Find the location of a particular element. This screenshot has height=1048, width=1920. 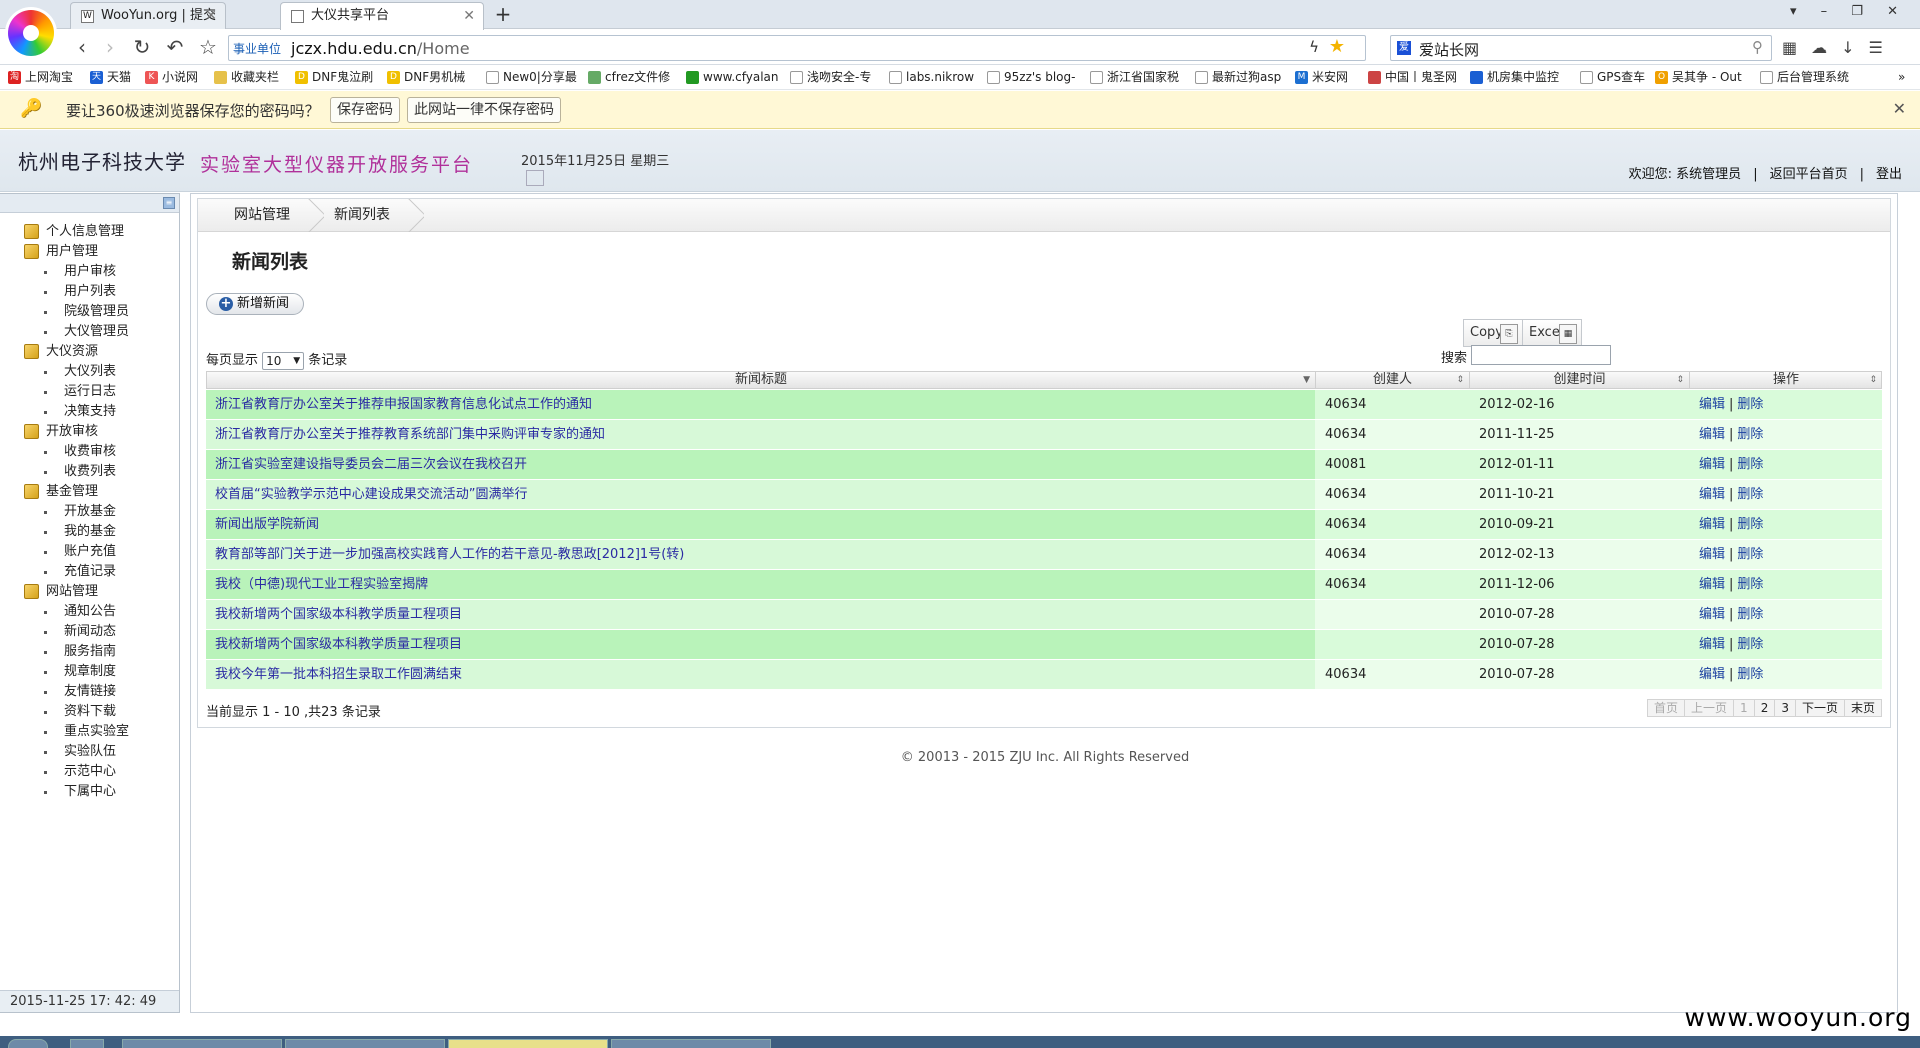

more-bookmarks-icon: » is located at coordinates (1901, 77).